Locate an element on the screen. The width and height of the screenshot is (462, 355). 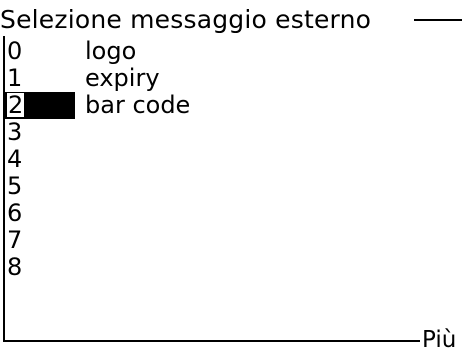
message-row: 5 is located at coordinates (225, 186).